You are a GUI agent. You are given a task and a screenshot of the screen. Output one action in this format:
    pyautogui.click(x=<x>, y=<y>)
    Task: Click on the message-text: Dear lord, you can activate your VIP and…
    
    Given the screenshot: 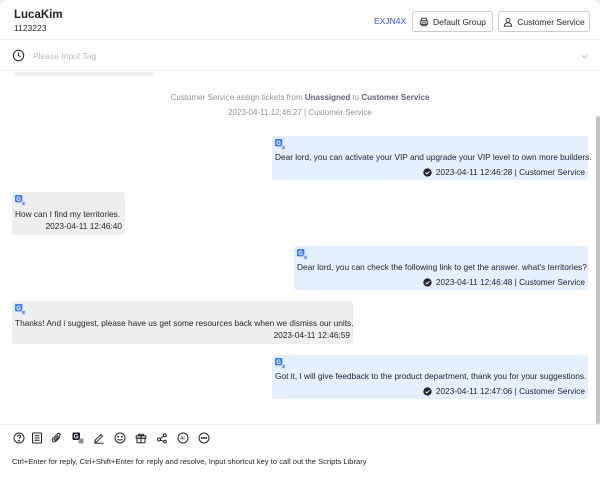 What is the action you would take?
    pyautogui.click(x=433, y=157)
    